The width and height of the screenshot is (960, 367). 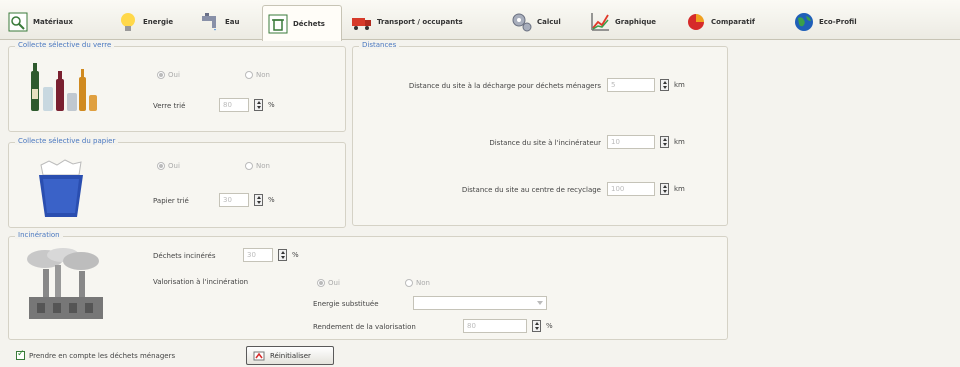 What do you see at coordinates (209, 21) in the screenshot?
I see `water-tap-icon` at bounding box center [209, 21].